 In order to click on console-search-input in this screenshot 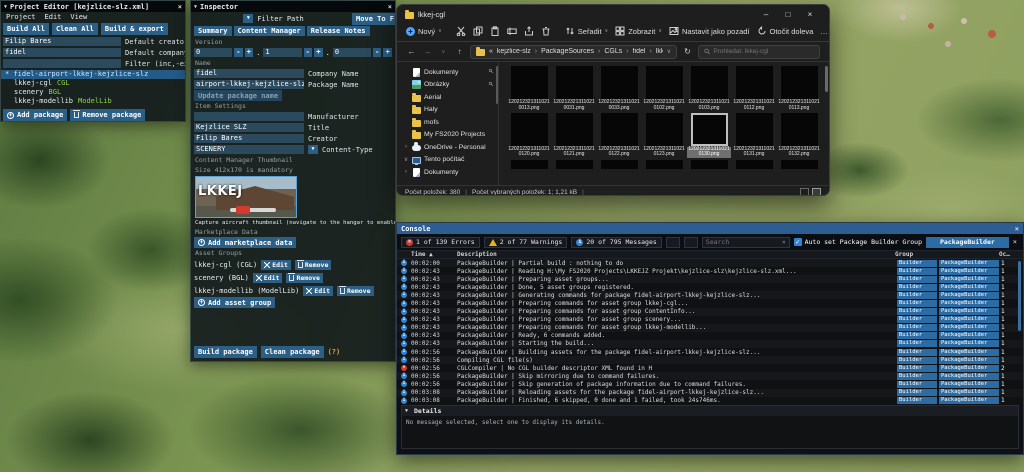, I will do `click(743, 242)`.